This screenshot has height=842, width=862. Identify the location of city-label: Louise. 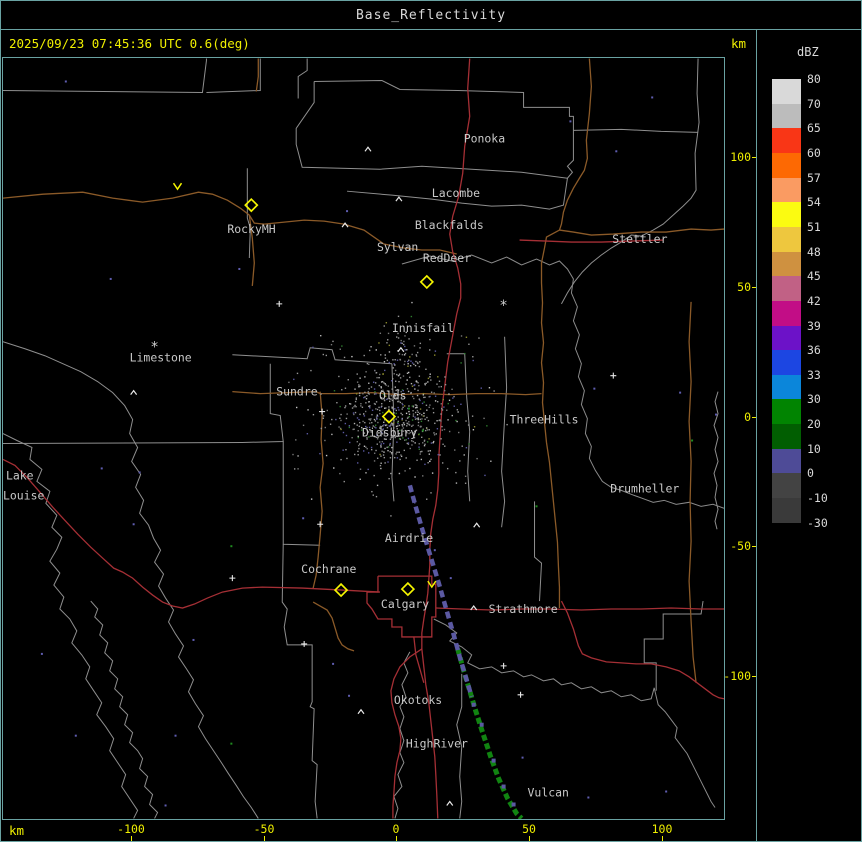
(23, 495).